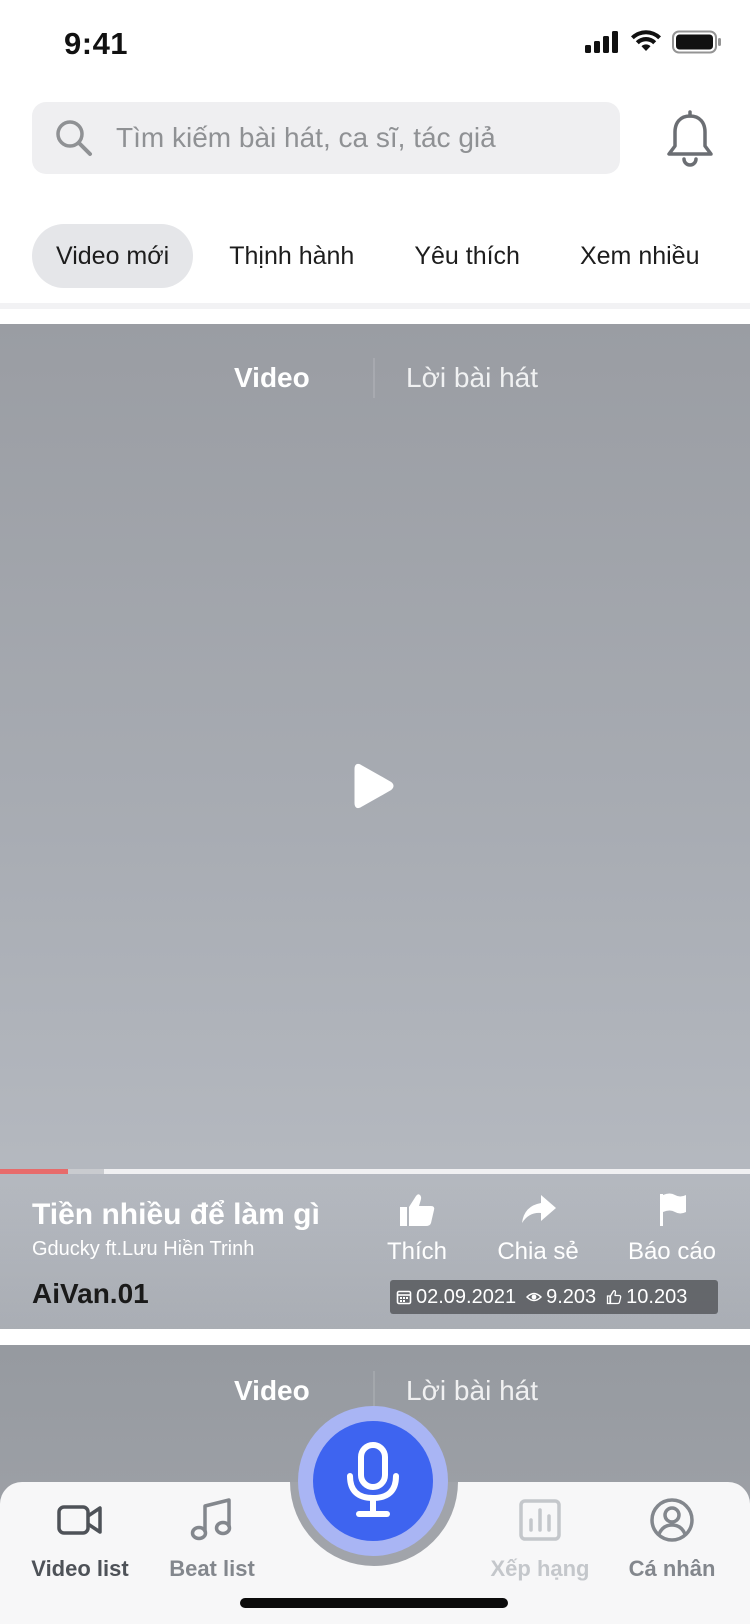 This screenshot has height=1624, width=750. I want to click on report-label: Báo cáo, so click(672, 1251).